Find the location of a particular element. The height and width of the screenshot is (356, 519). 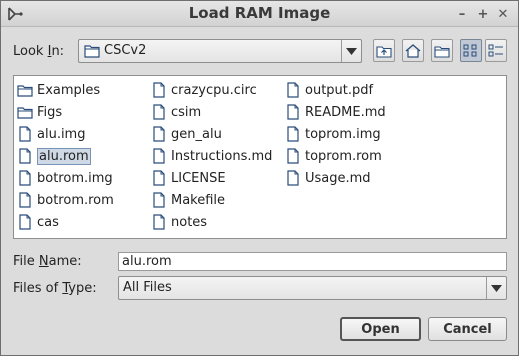

look-in-combo: CSCv2 is located at coordinates (220, 51).